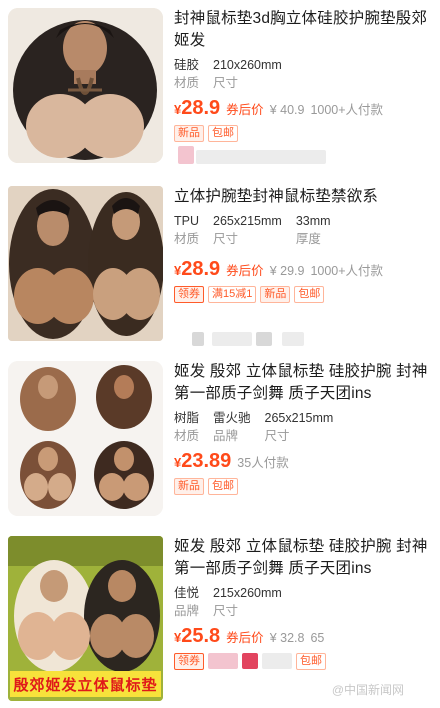 The image size is (440, 708). What do you see at coordinates (201, 636) in the screenshot?
I see `price-value: 25.8` at bounding box center [201, 636].